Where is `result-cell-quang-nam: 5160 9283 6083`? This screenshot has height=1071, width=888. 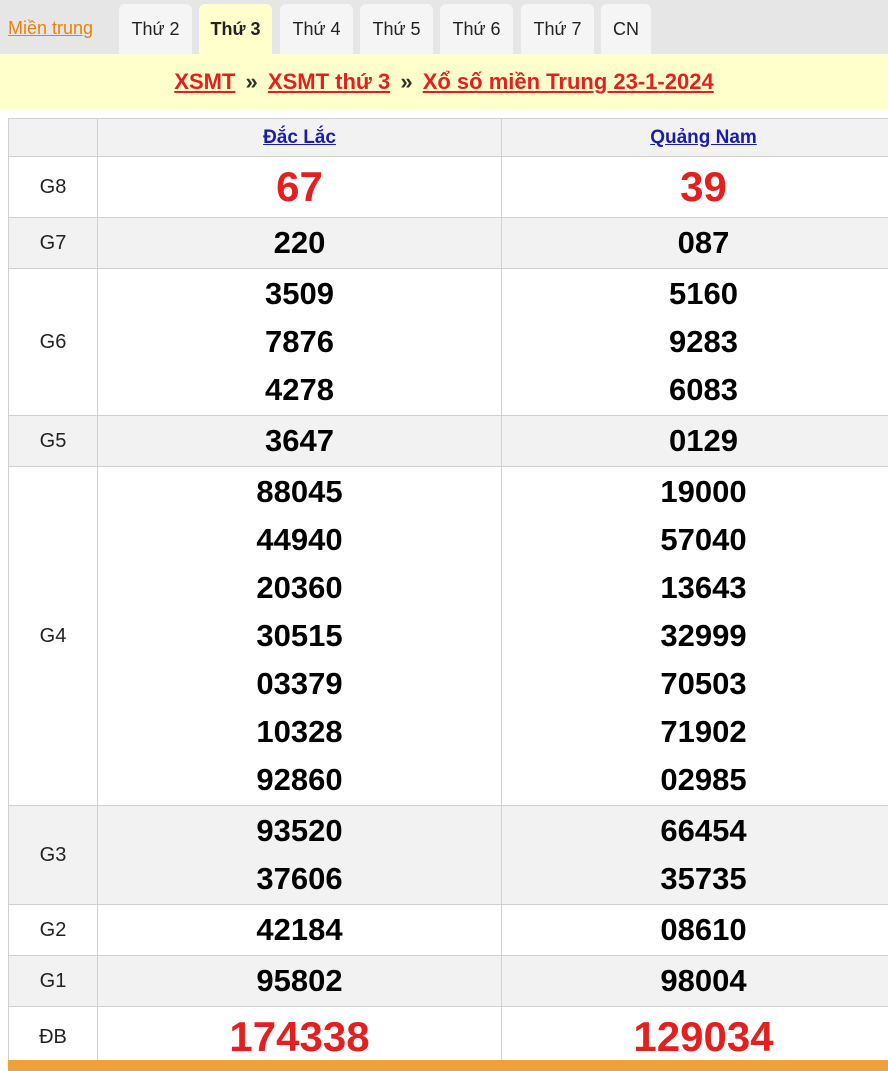
result-cell-quang-nam: 5160 9283 6083 is located at coordinates (694, 342).